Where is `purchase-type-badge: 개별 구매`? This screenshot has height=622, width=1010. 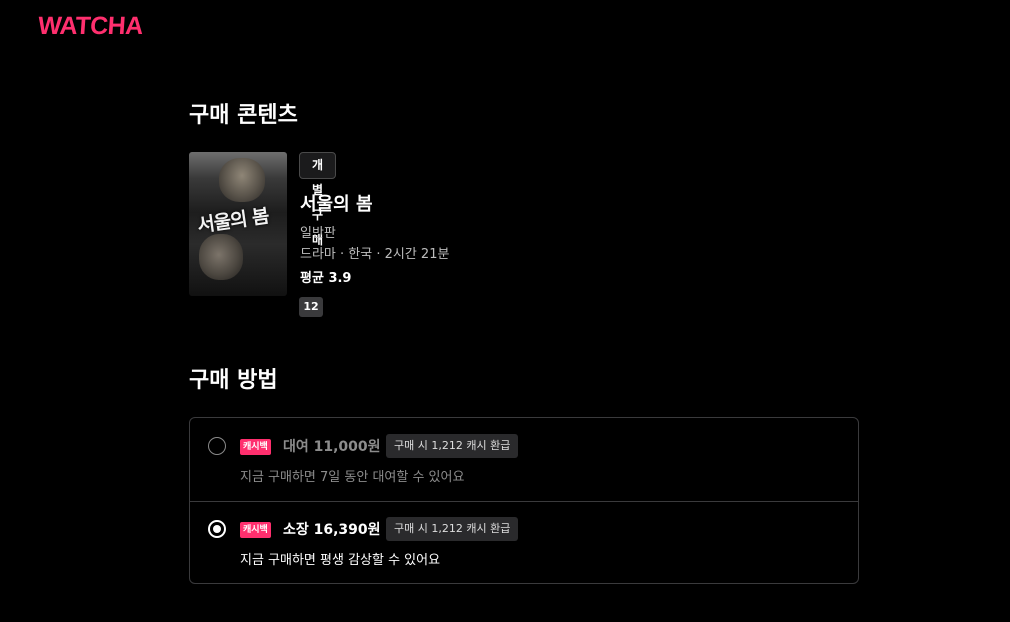 purchase-type-badge: 개별 구매 is located at coordinates (318, 199).